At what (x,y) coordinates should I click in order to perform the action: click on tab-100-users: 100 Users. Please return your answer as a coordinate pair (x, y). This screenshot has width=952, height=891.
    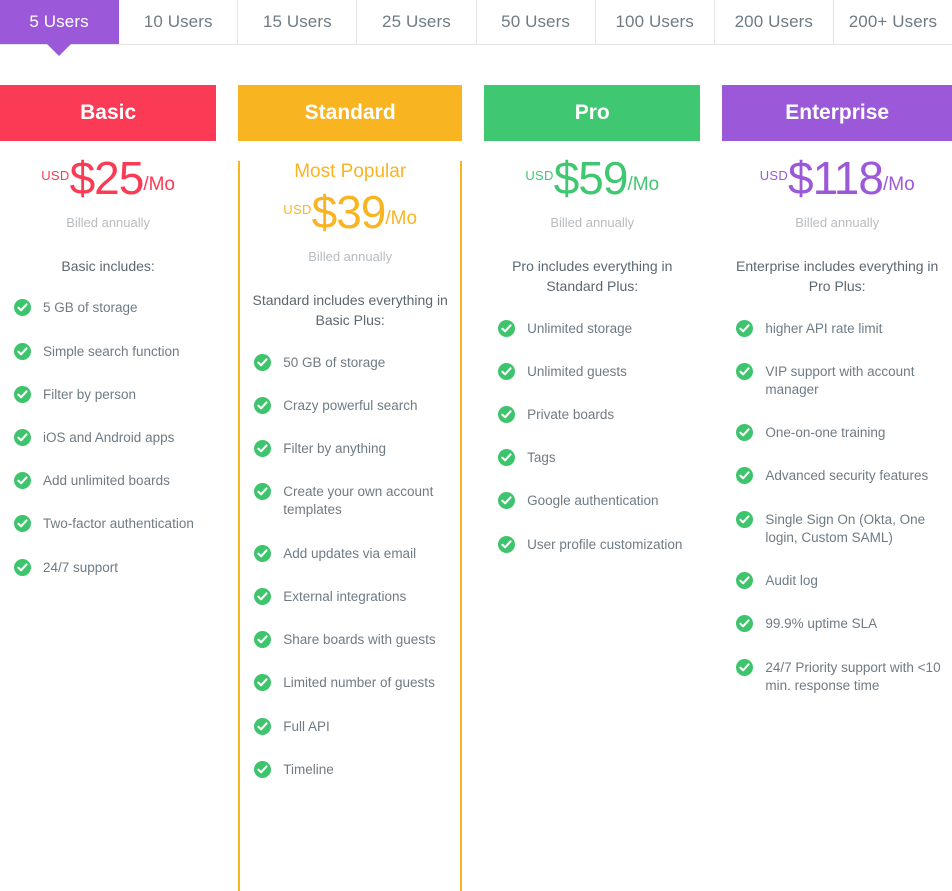
    Looking at the image, I should click on (655, 22).